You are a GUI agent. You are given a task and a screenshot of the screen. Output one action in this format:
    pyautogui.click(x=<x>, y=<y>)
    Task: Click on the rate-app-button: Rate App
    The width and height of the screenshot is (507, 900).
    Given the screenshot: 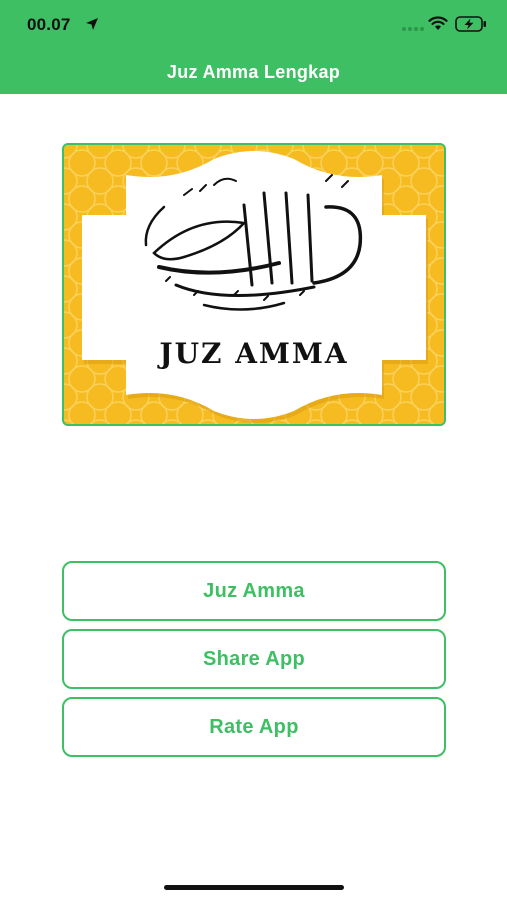 What is the action you would take?
    pyautogui.click(x=254, y=727)
    